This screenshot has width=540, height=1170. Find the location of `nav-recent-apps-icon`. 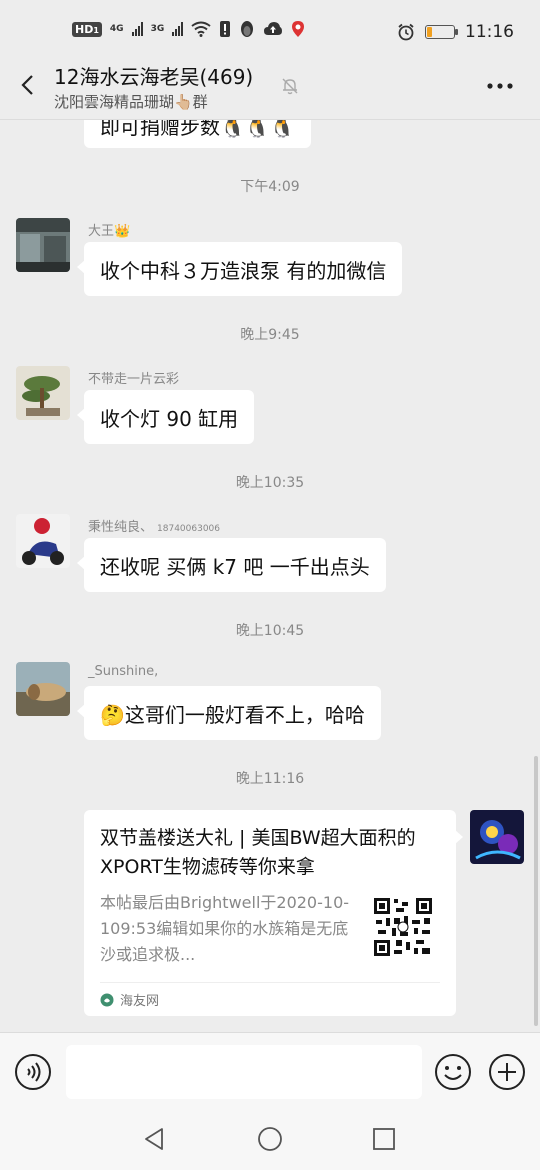

nav-recent-apps-icon is located at coordinates (384, 1139).